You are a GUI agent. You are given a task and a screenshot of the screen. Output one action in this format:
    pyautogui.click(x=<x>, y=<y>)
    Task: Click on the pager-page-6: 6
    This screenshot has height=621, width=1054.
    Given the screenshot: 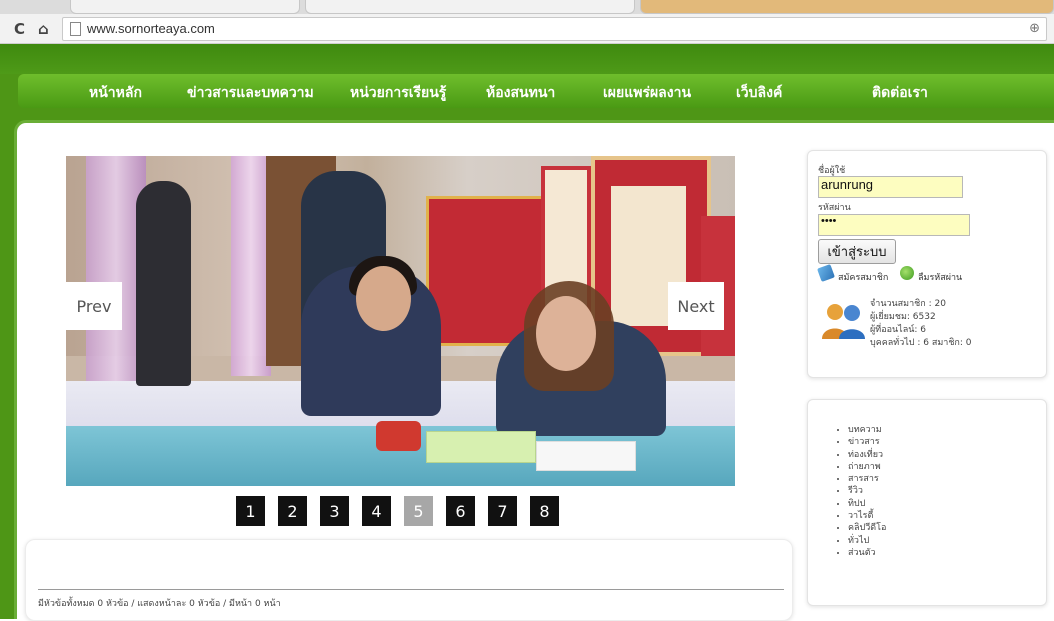 What is the action you would take?
    pyautogui.click(x=460, y=511)
    